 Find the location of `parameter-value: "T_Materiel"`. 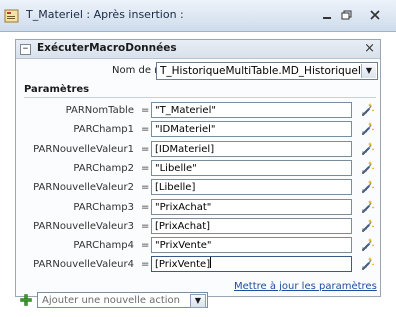

parameter-value: "T_Materiel" is located at coordinates (185, 110).